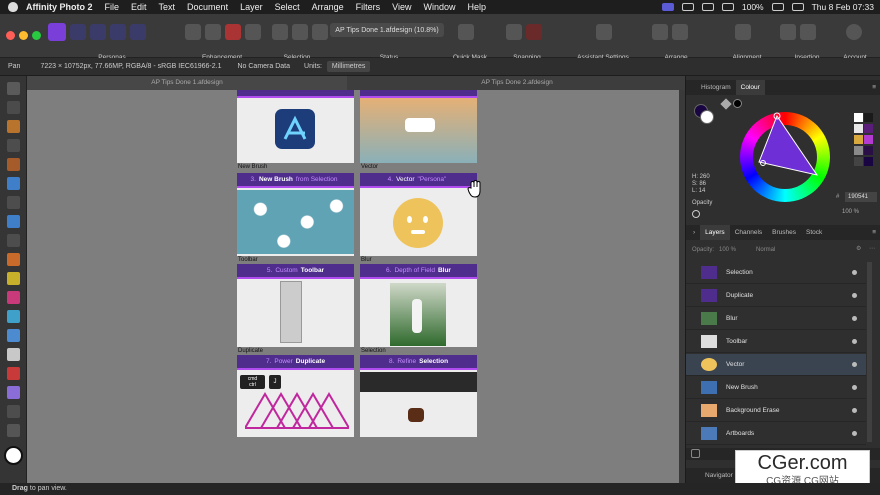 The image size is (880, 495). What do you see at coordinates (680, 32) in the screenshot?
I see `arrange-forward-icon` at bounding box center [680, 32].